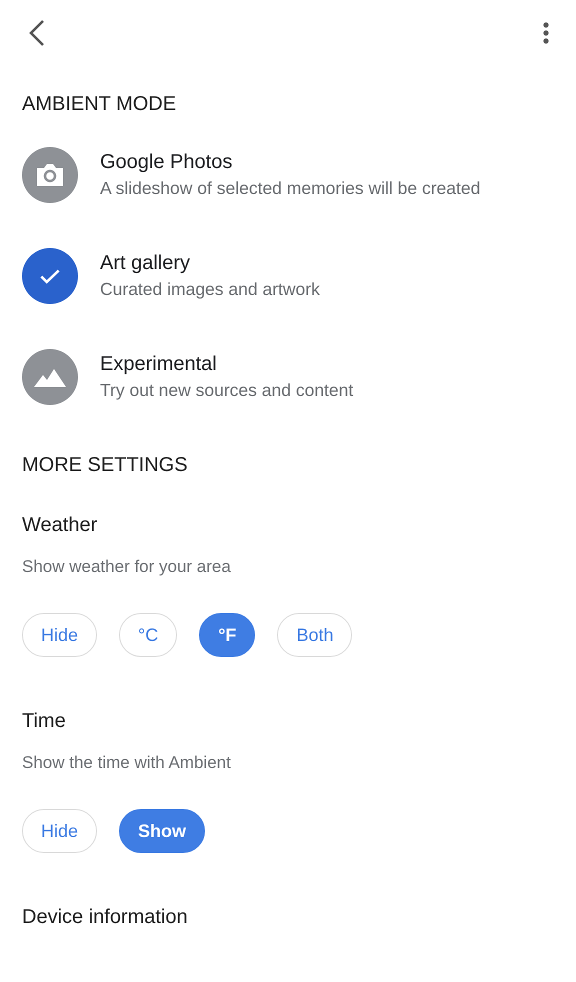 Image resolution: width=576 pixels, height=982 pixels. Describe the element at coordinates (99, 104) in the screenshot. I see `section-header: AMBIENT MODE` at that location.